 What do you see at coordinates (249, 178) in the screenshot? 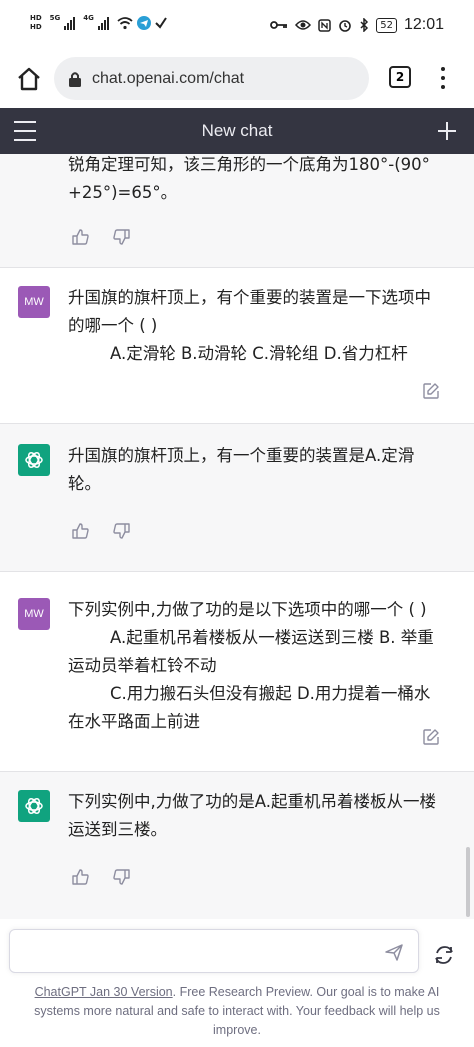
I see `message-text: 锐角定理可知，该三角形的一个底角为180°-(90°+25°)=65°。` at bounding box center [249, 178].